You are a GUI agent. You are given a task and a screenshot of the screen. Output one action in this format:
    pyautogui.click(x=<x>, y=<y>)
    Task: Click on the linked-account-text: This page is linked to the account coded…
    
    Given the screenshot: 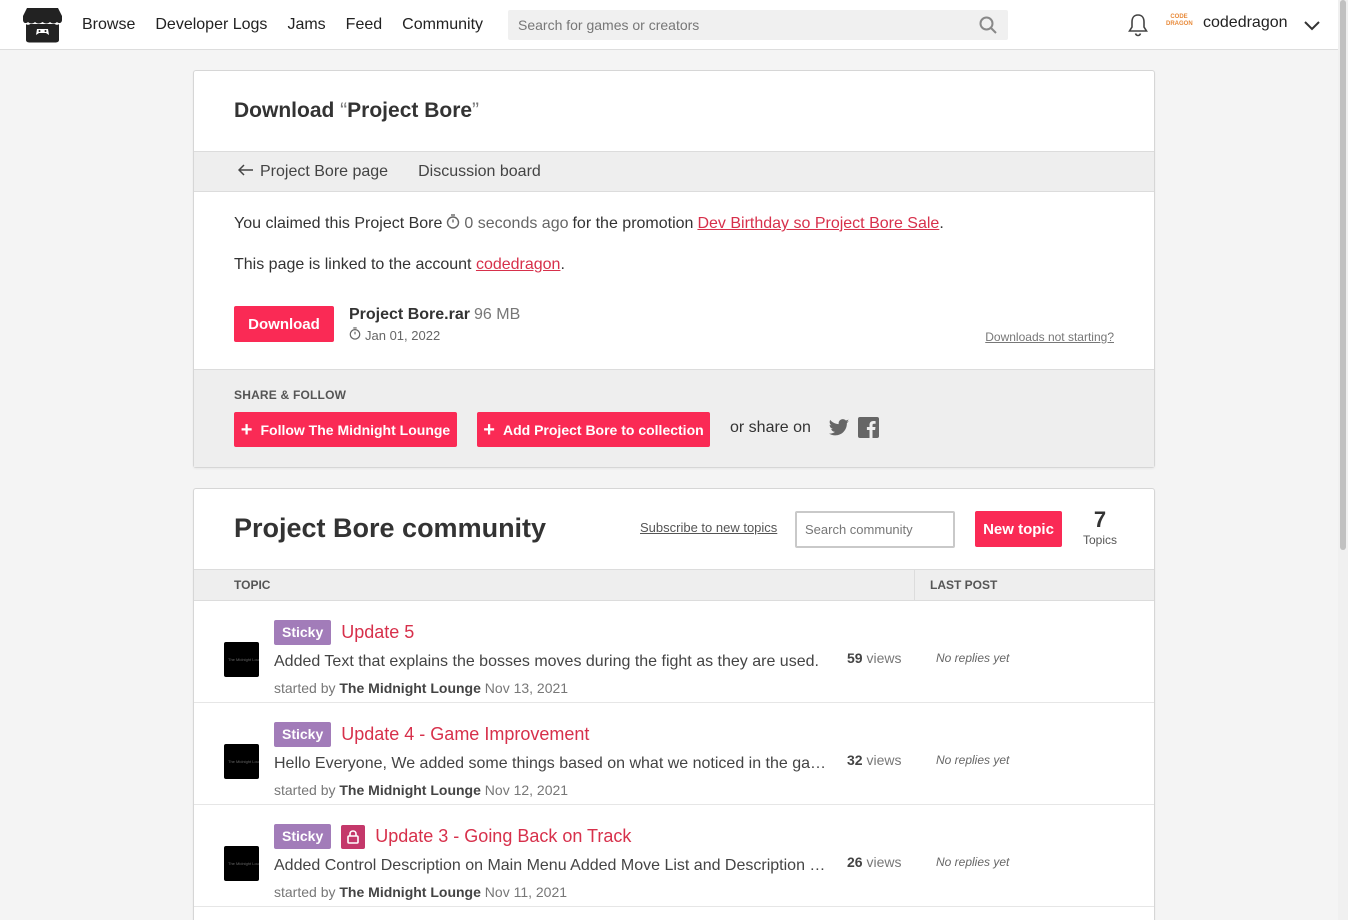 What is the action you would take?
    pyautogui.click(x=674, y=265)
    